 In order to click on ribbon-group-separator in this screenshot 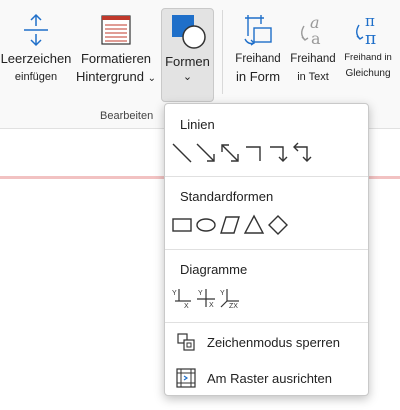, I will do `click(222, 52)`.